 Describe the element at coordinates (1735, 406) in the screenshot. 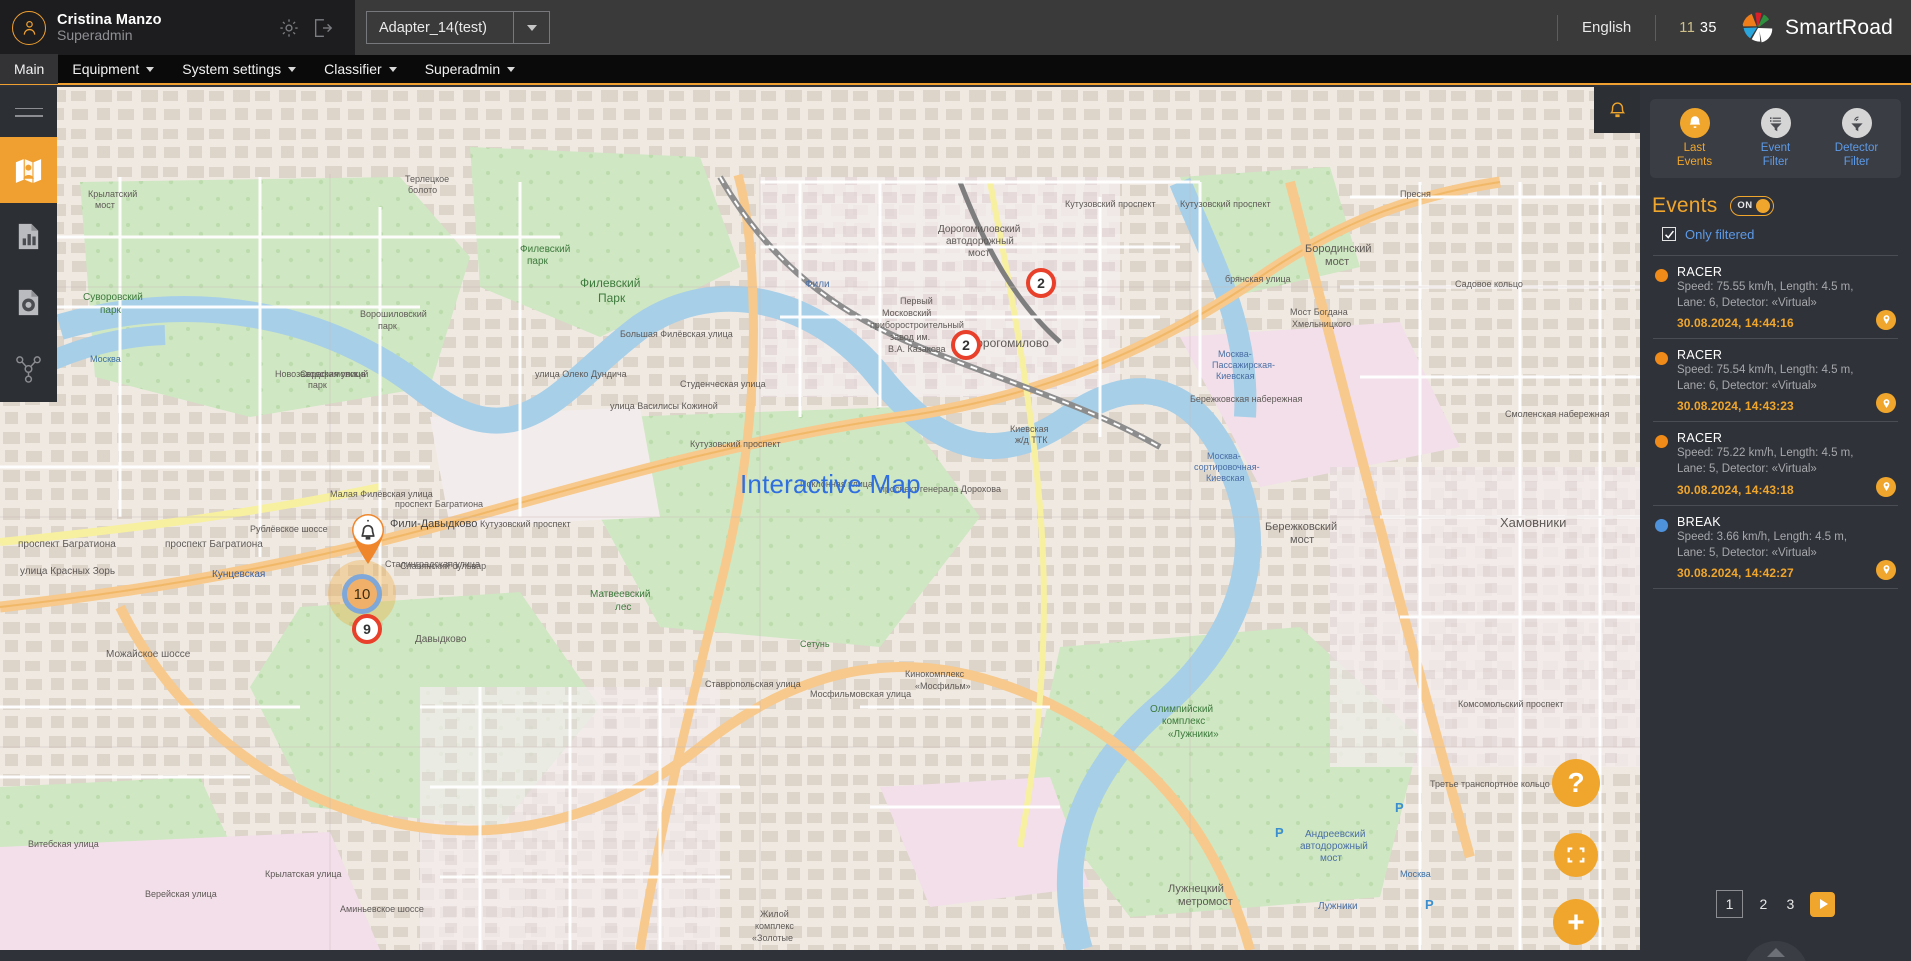

I see `event-timestamp: 30.08.2024, 14:43:23` at that location.